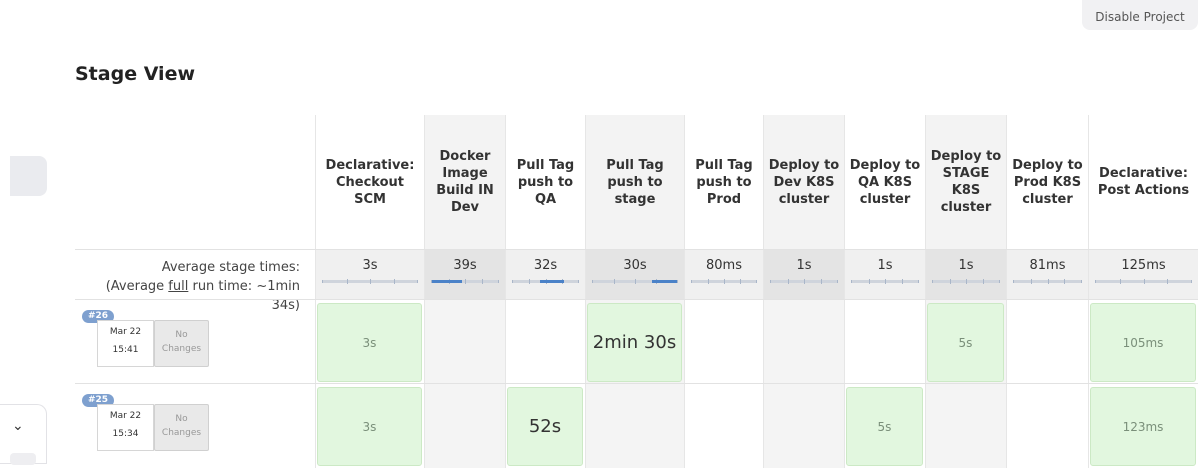  What do you see at coordinates (634, 342) in the screenshot?
I see `stage-success-cell: 2min 30s` at bounding box center [634, 342].